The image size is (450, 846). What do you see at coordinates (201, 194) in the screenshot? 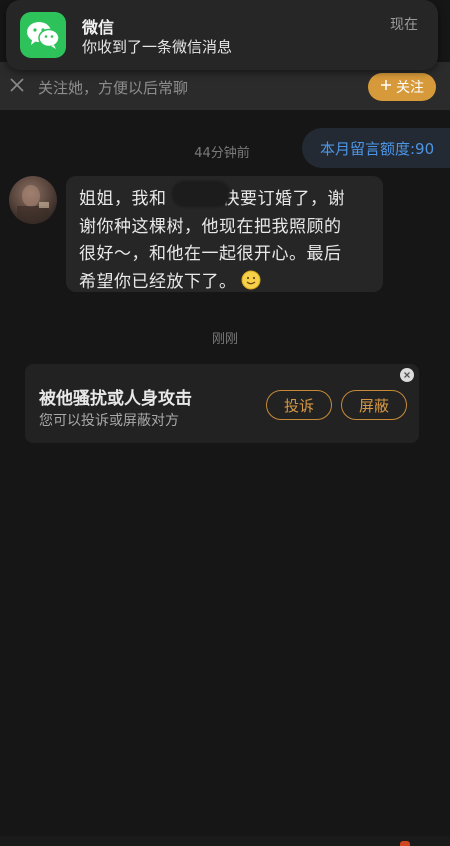
I see `redacted-name-blur` at bounding box center [201, 194].